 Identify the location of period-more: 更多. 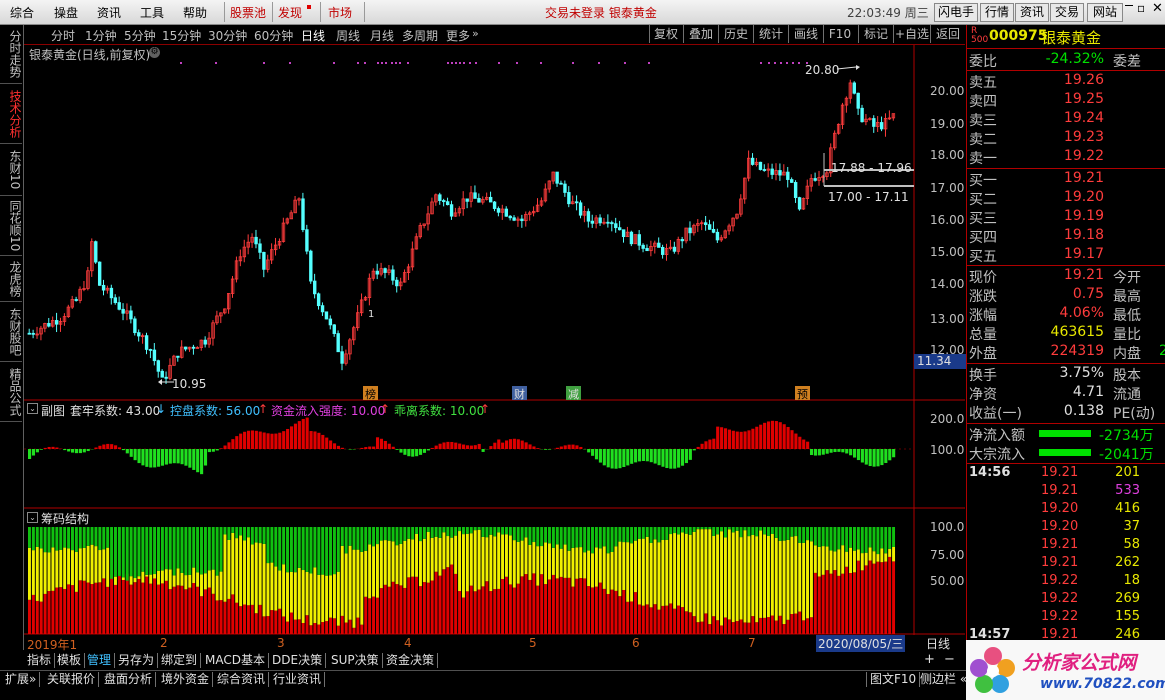
(458, 35).